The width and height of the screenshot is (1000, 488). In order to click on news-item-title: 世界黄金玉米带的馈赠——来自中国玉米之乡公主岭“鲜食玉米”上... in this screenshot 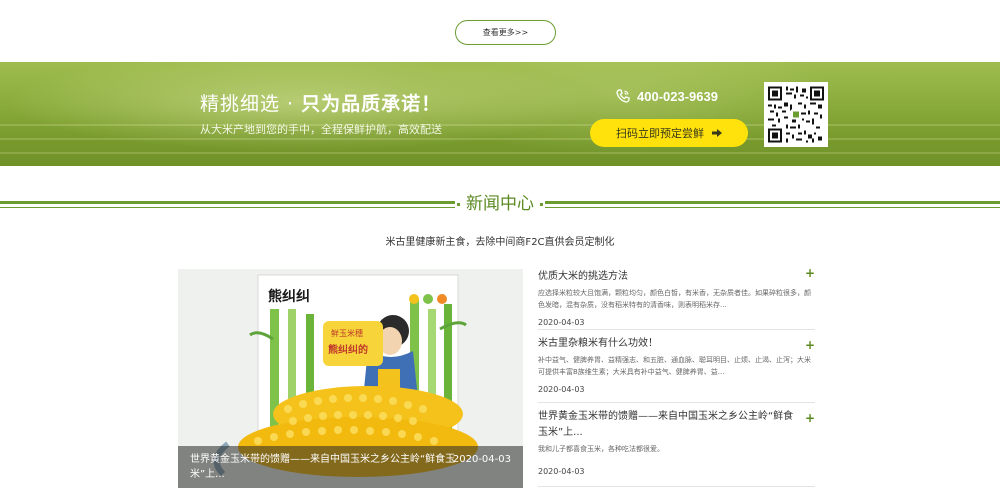, I will do `click(676, 425)`.